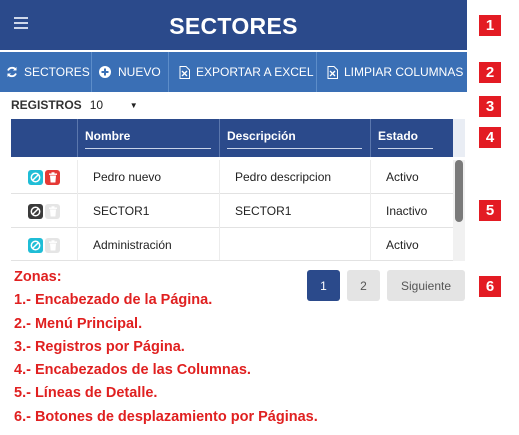 This screenshot has height=435, width=519. What do you see at coordinates (490, 210) in the screenshot?
I see `zone-badge-5: 5` at bounding box center [490, 210].